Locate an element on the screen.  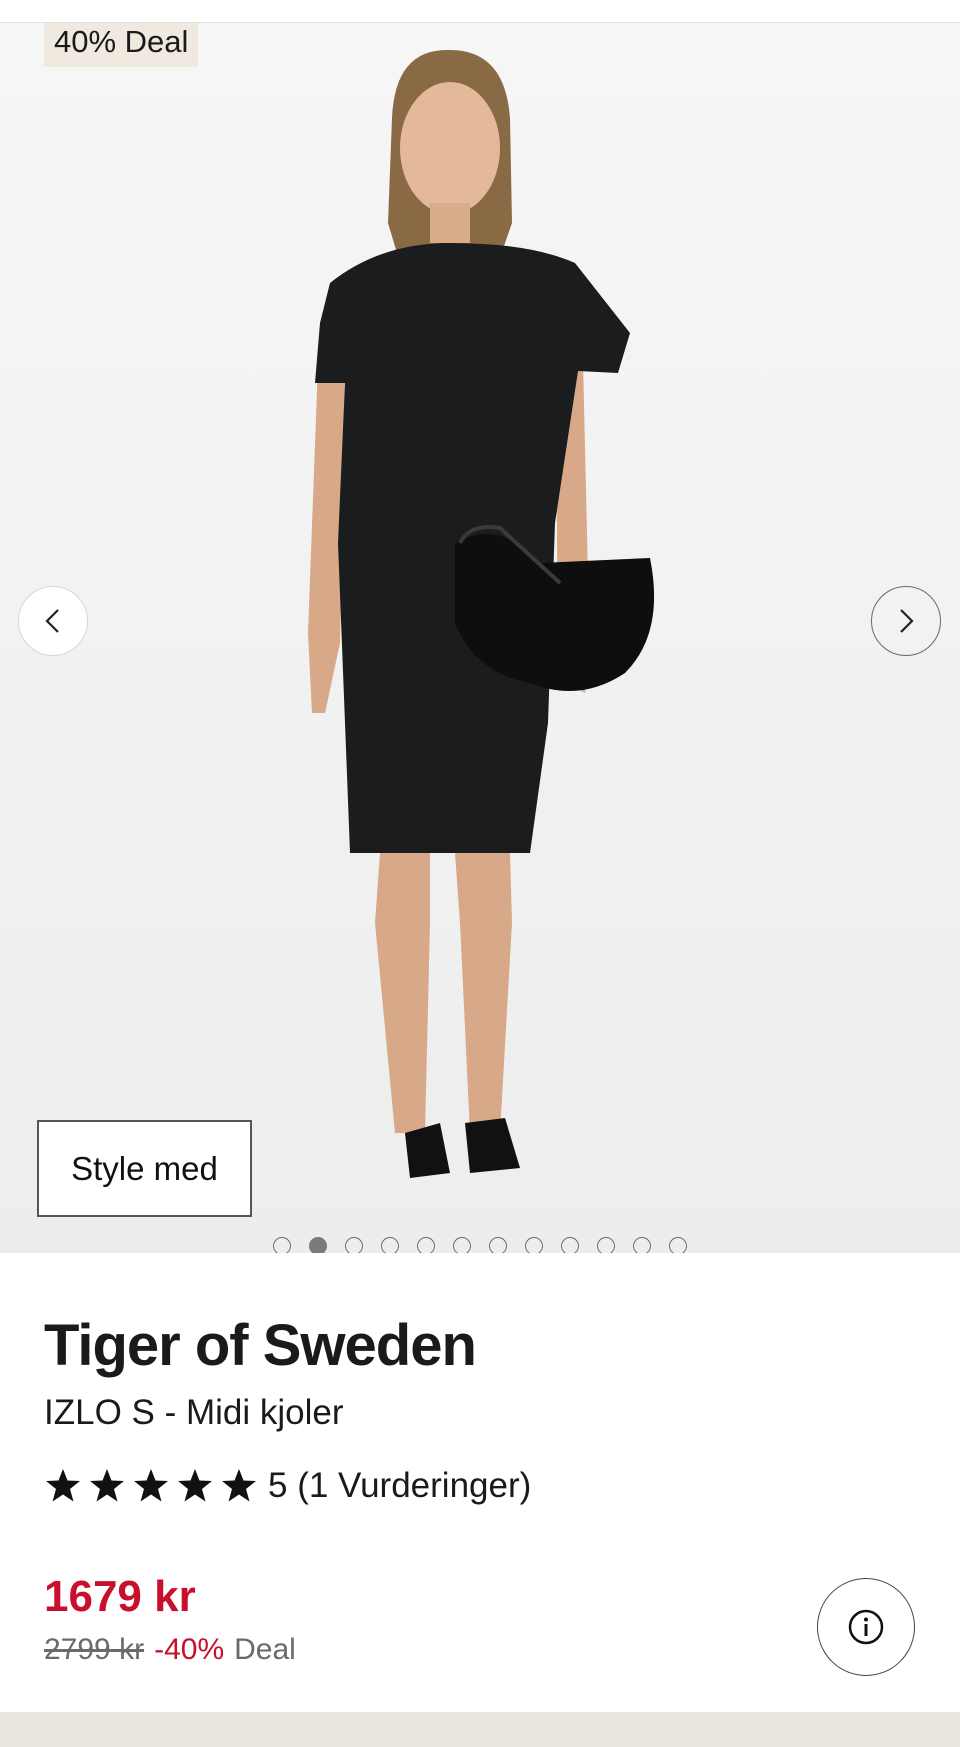
previous-image-button is located at coordinates (53, 621).